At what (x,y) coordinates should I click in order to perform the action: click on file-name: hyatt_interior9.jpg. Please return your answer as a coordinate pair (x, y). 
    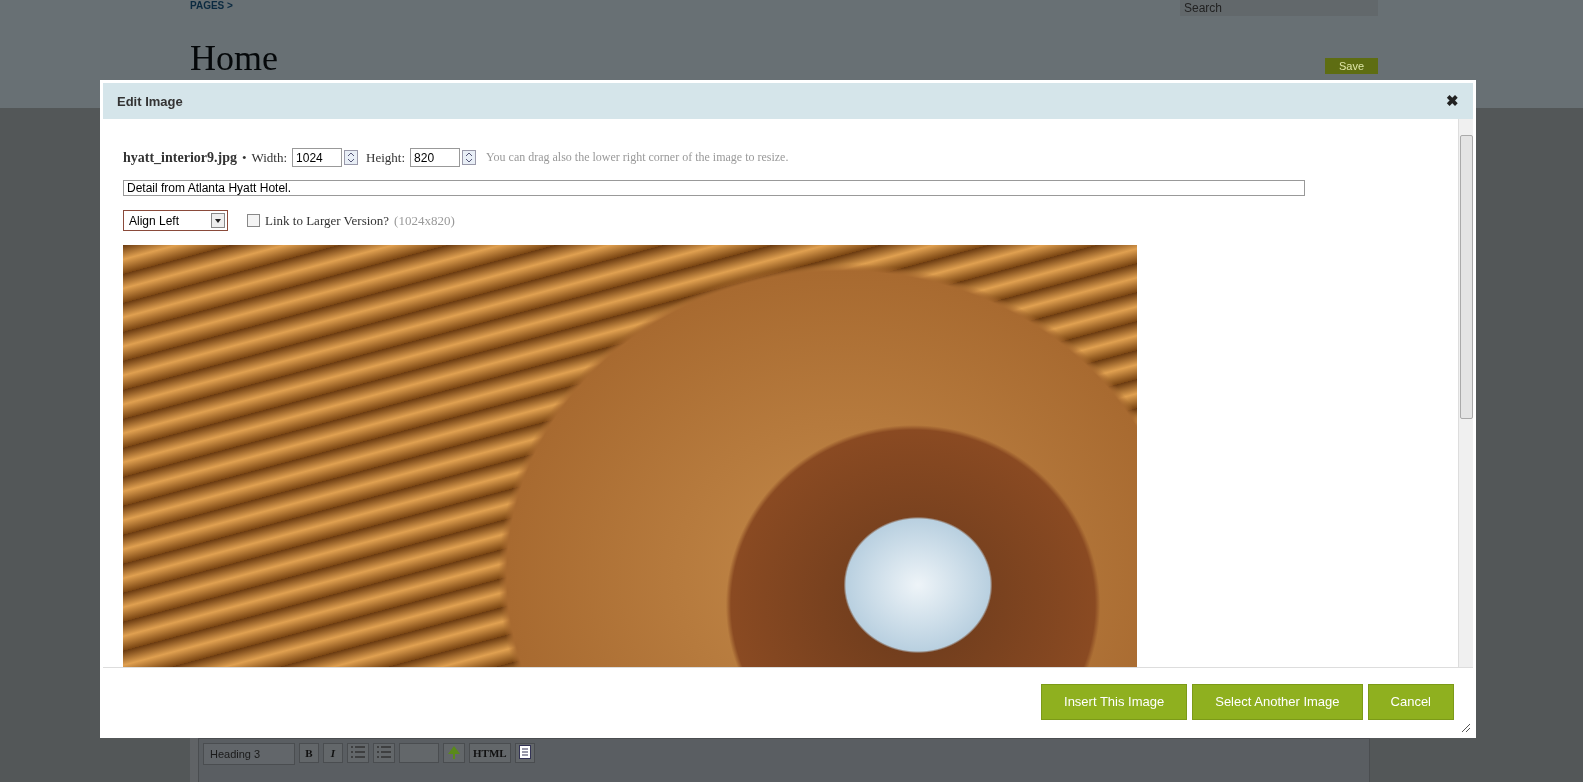
    Looking at the image, I should click on (180, 157).